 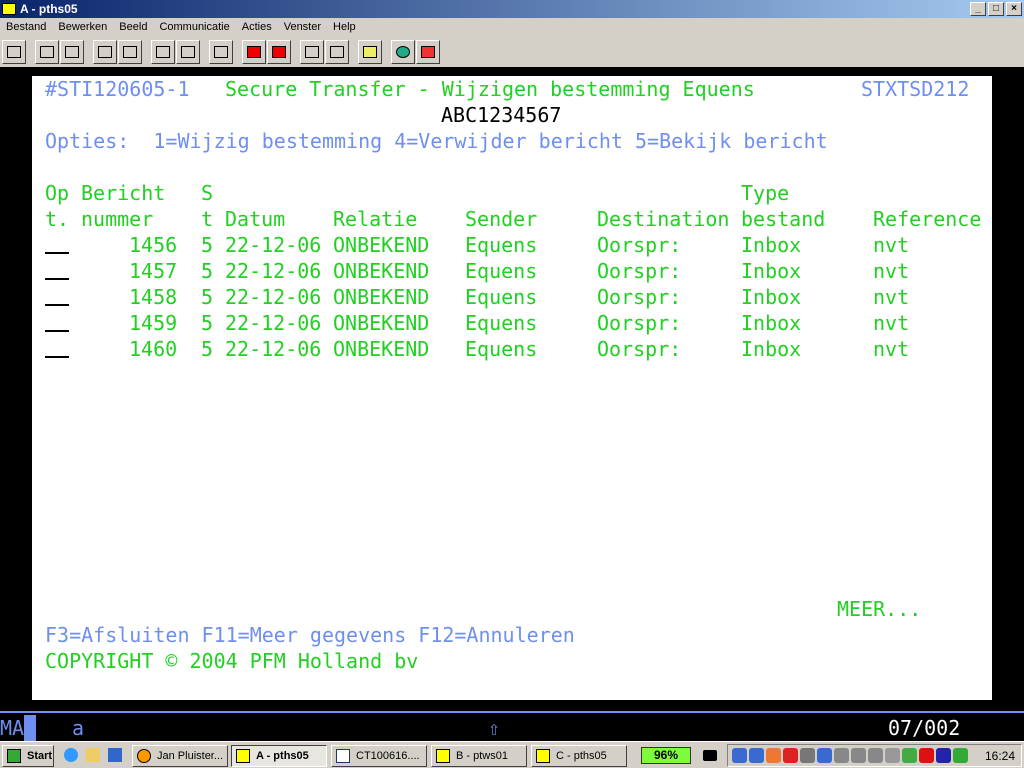 What do you see at coordinates (807, 755) in the screenshot?
I see `lan-icon` at bounding box center [807, 755].